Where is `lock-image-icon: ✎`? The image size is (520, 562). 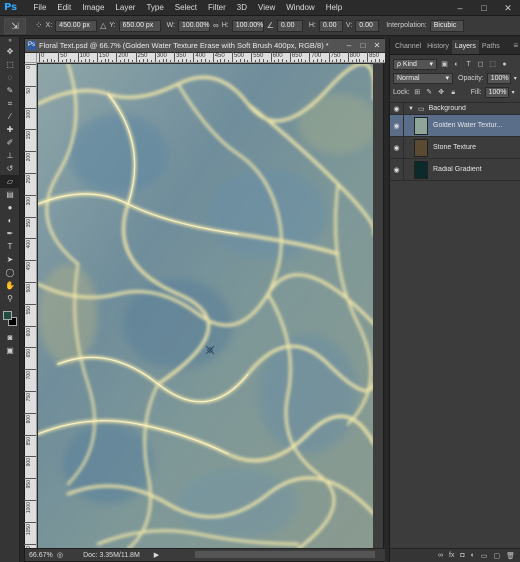 lock-image-icon: ✎ is located at coordinates (429, 92).